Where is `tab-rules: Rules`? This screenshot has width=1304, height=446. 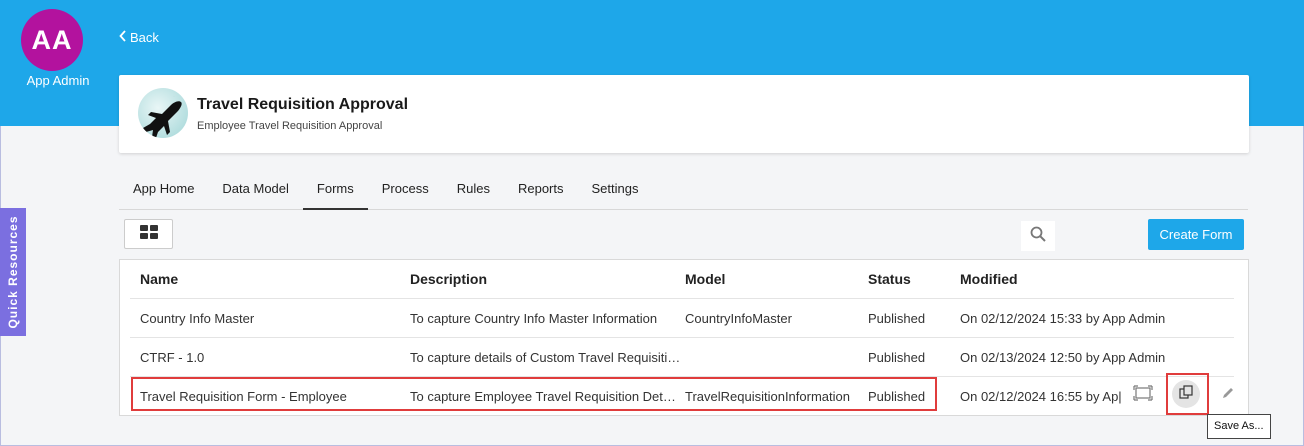 tab-rules: Rules is located at coordinates (473, 191).